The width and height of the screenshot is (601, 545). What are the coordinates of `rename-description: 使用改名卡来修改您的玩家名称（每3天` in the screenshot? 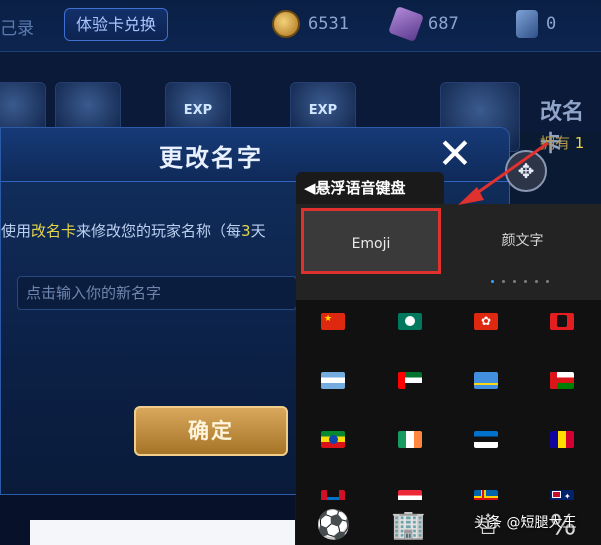 It's located at (133, 231).